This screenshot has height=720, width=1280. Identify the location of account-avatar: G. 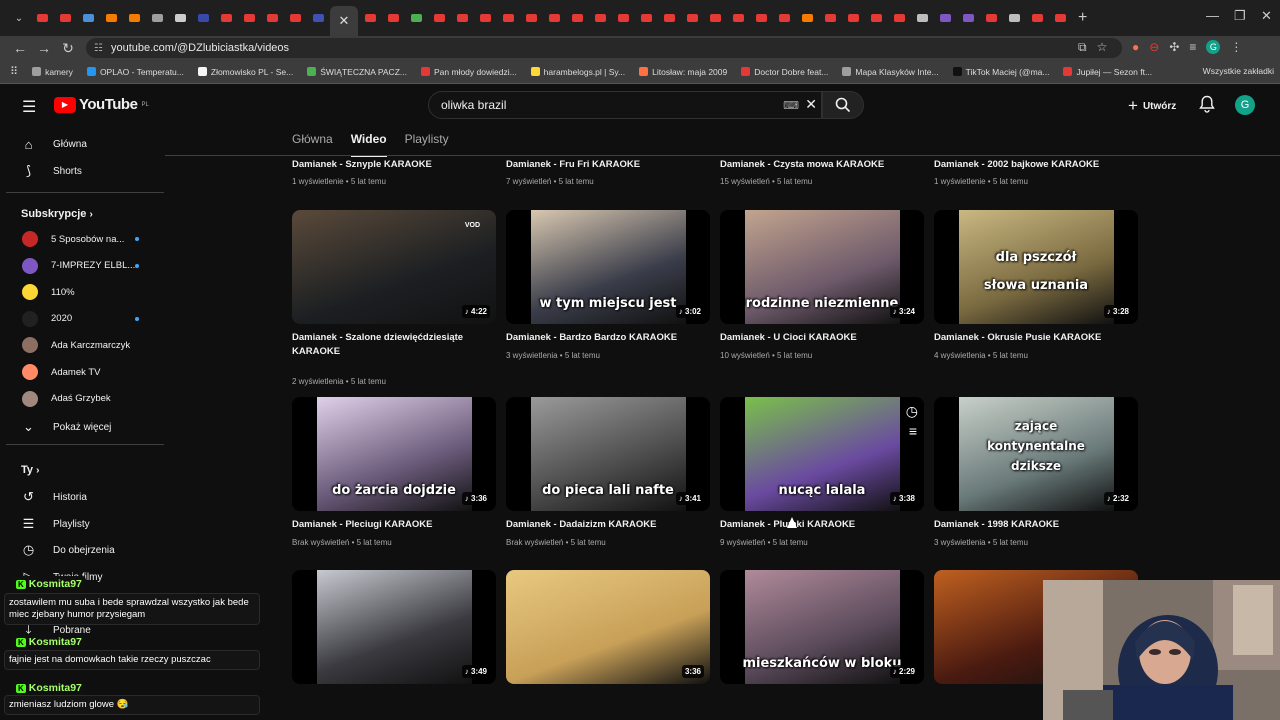
(1245, 105).